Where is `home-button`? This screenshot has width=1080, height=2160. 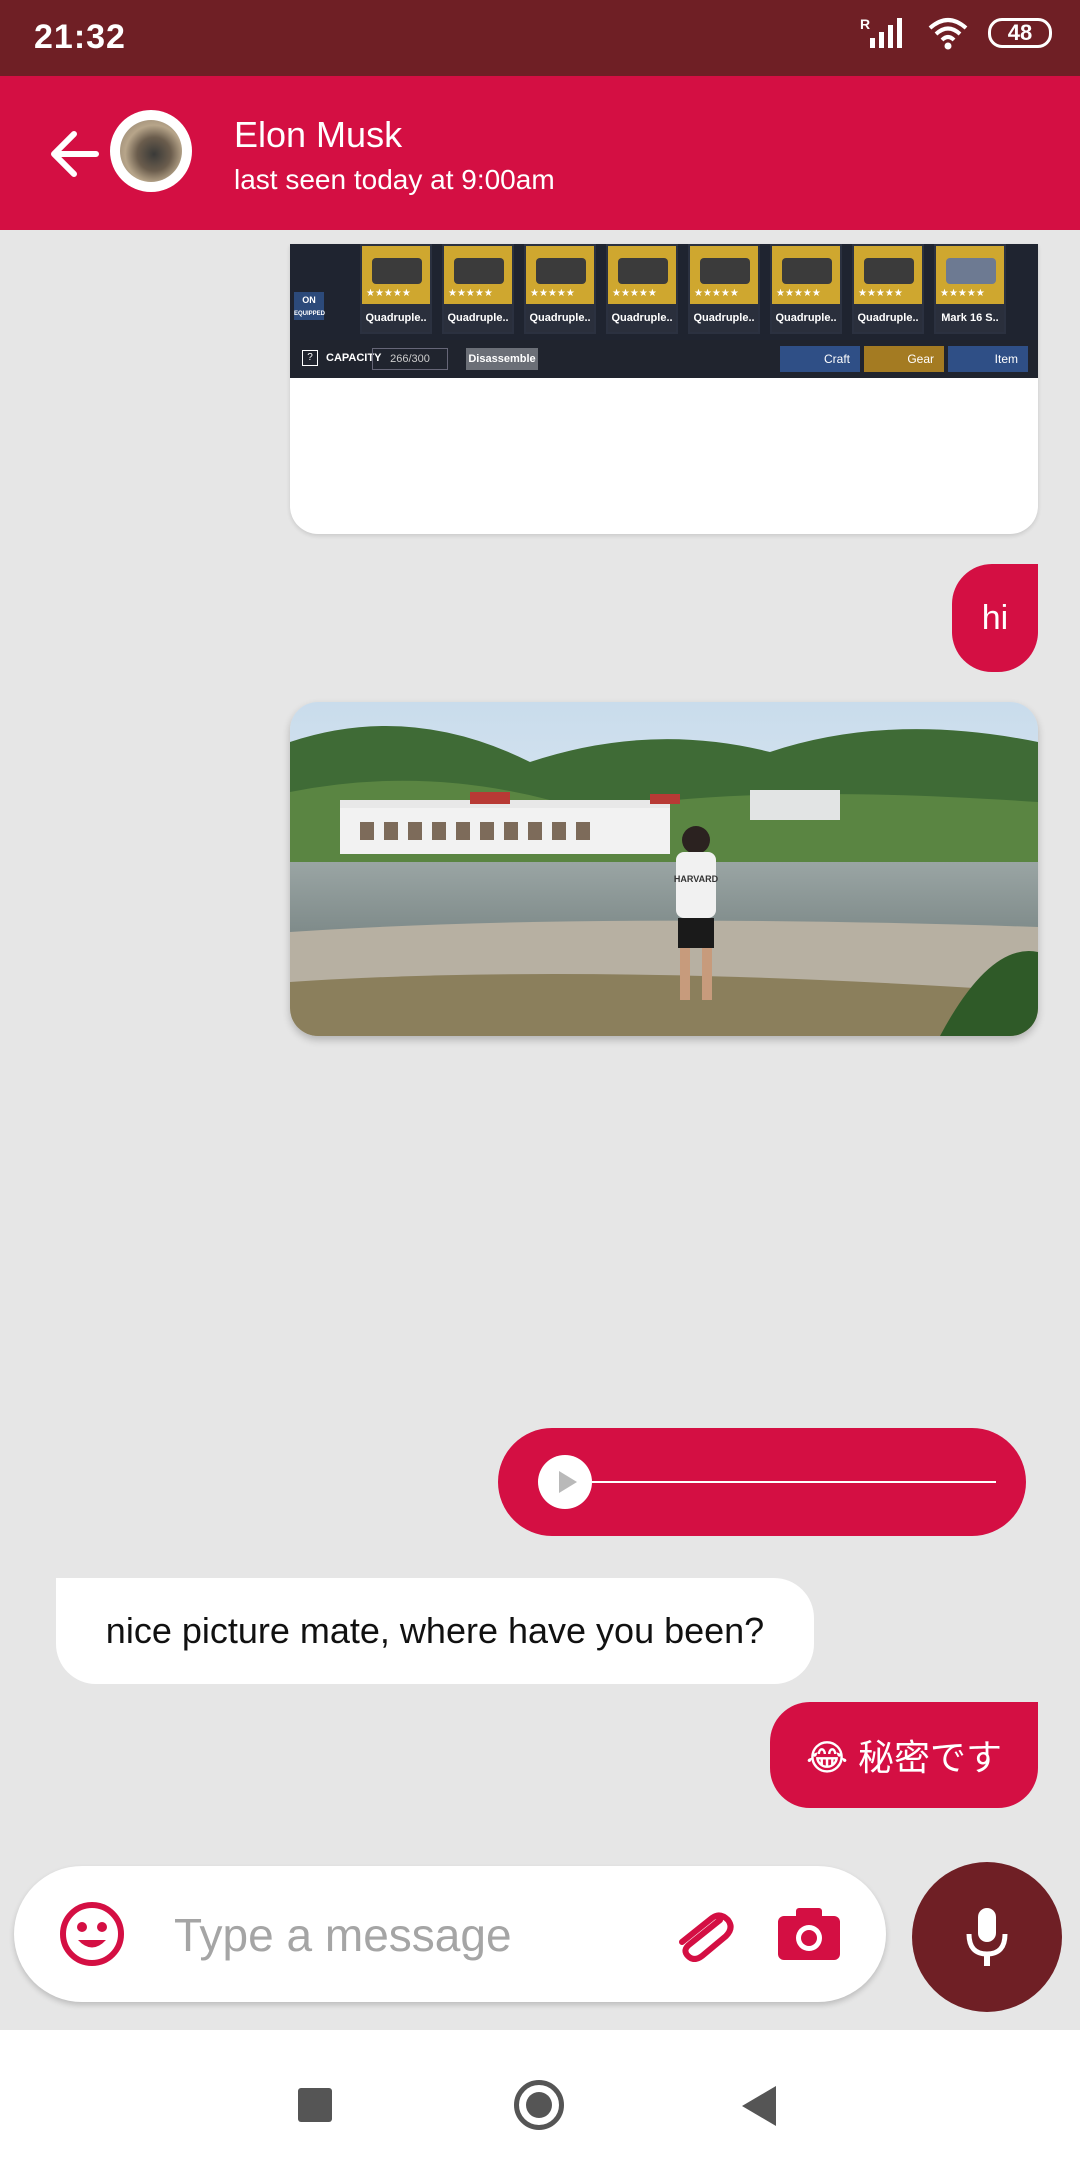
home-button is located at coordinates (539, 2105).